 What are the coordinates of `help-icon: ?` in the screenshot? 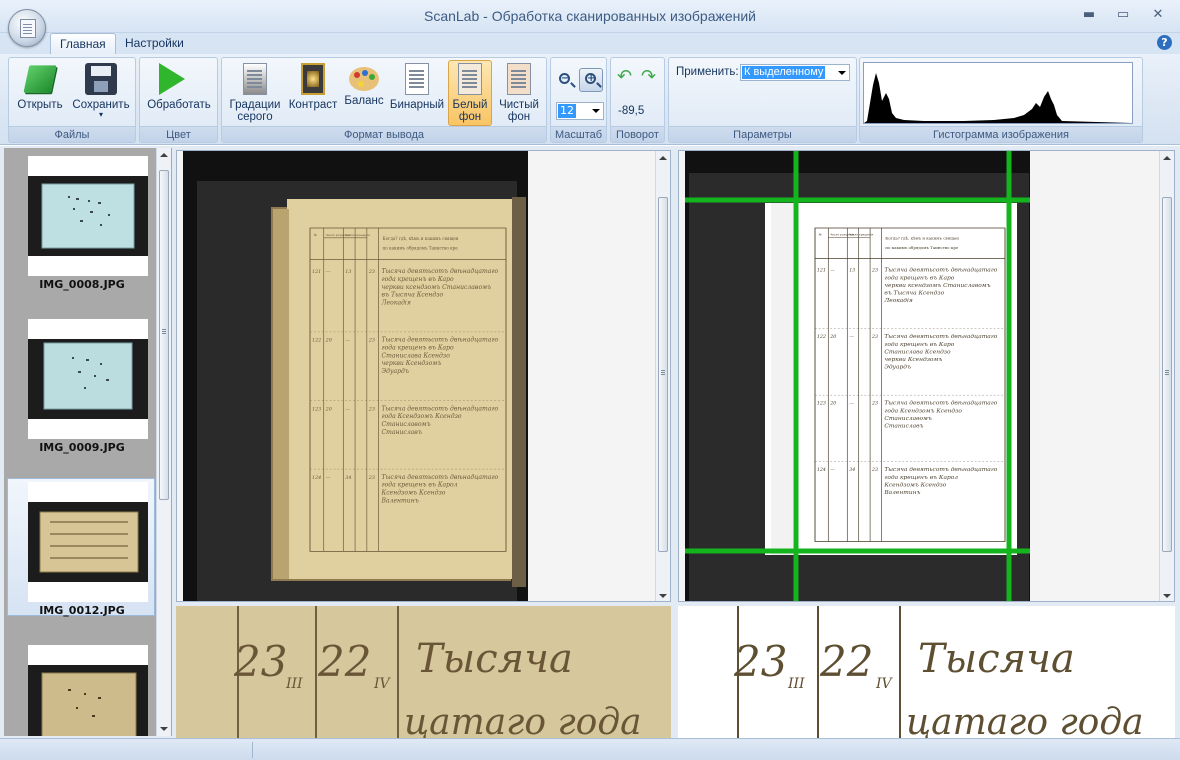 It's located at (1164, 42).